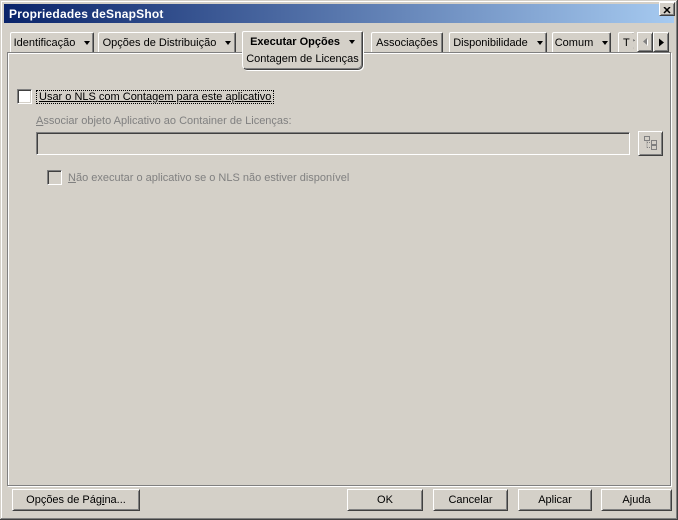 The width and height of the screenshot is (678, 520). I want to click on scroll-right-icon, so click(661, 42).